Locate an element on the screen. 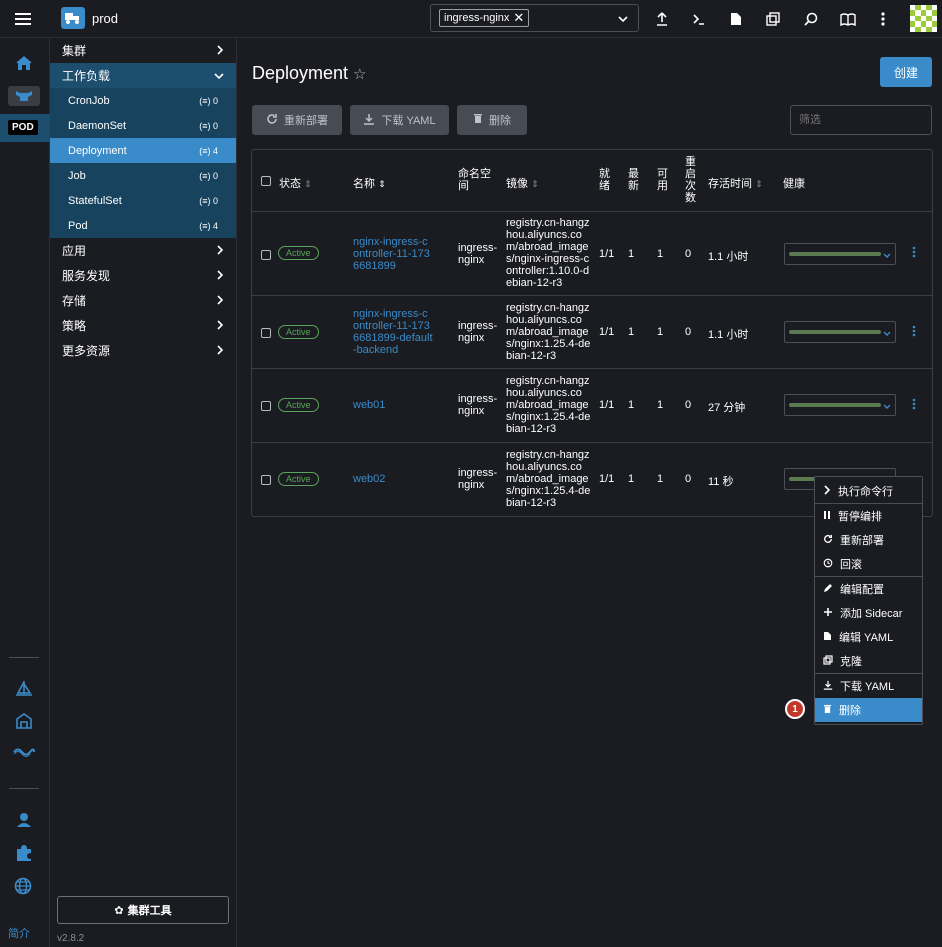  deployment-name-link: nginx-ingress-controller-11-1736681899 is located at coordinates (393, 254).